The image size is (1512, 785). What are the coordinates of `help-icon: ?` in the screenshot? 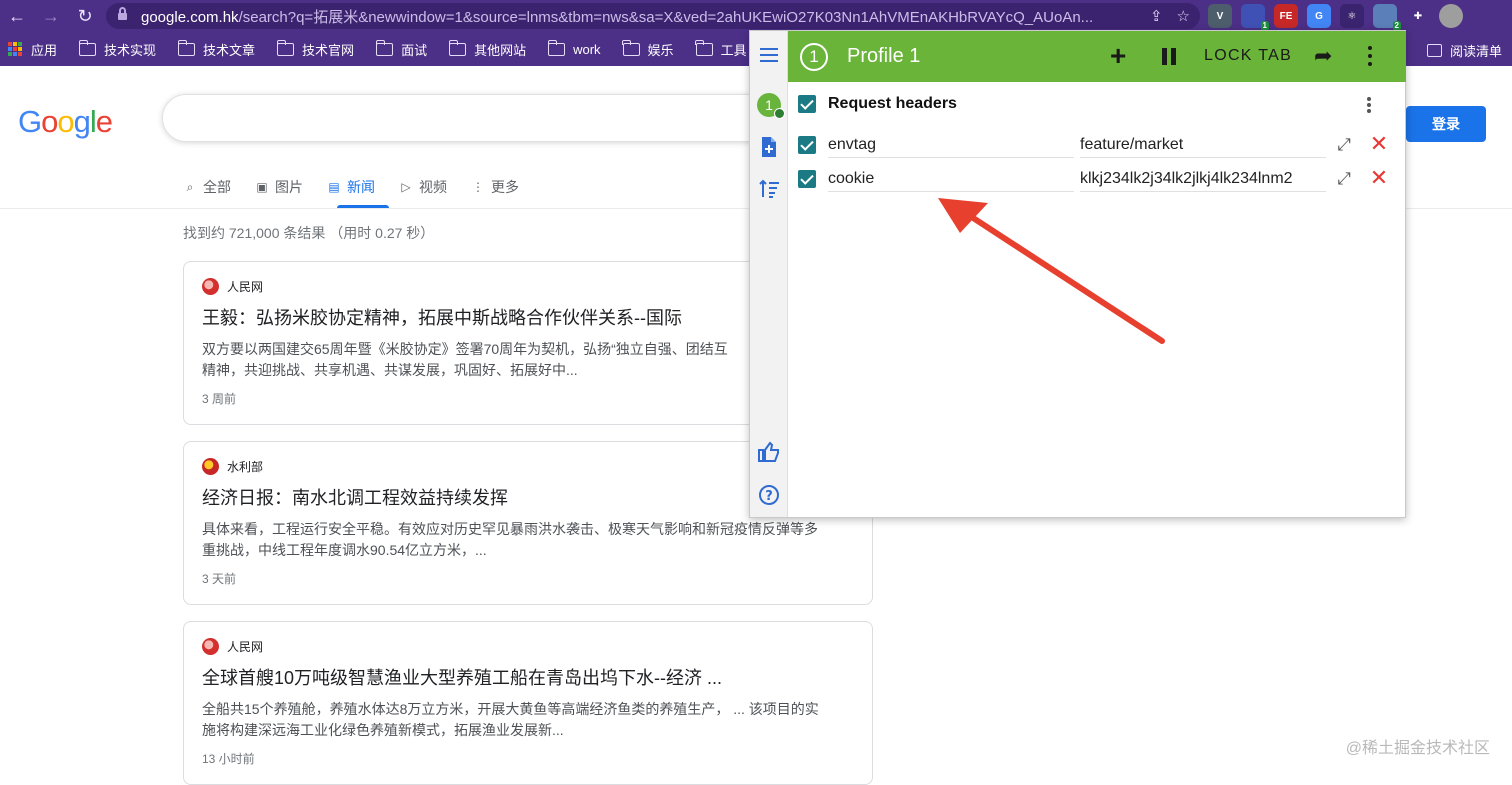 It's located at (769, 495).